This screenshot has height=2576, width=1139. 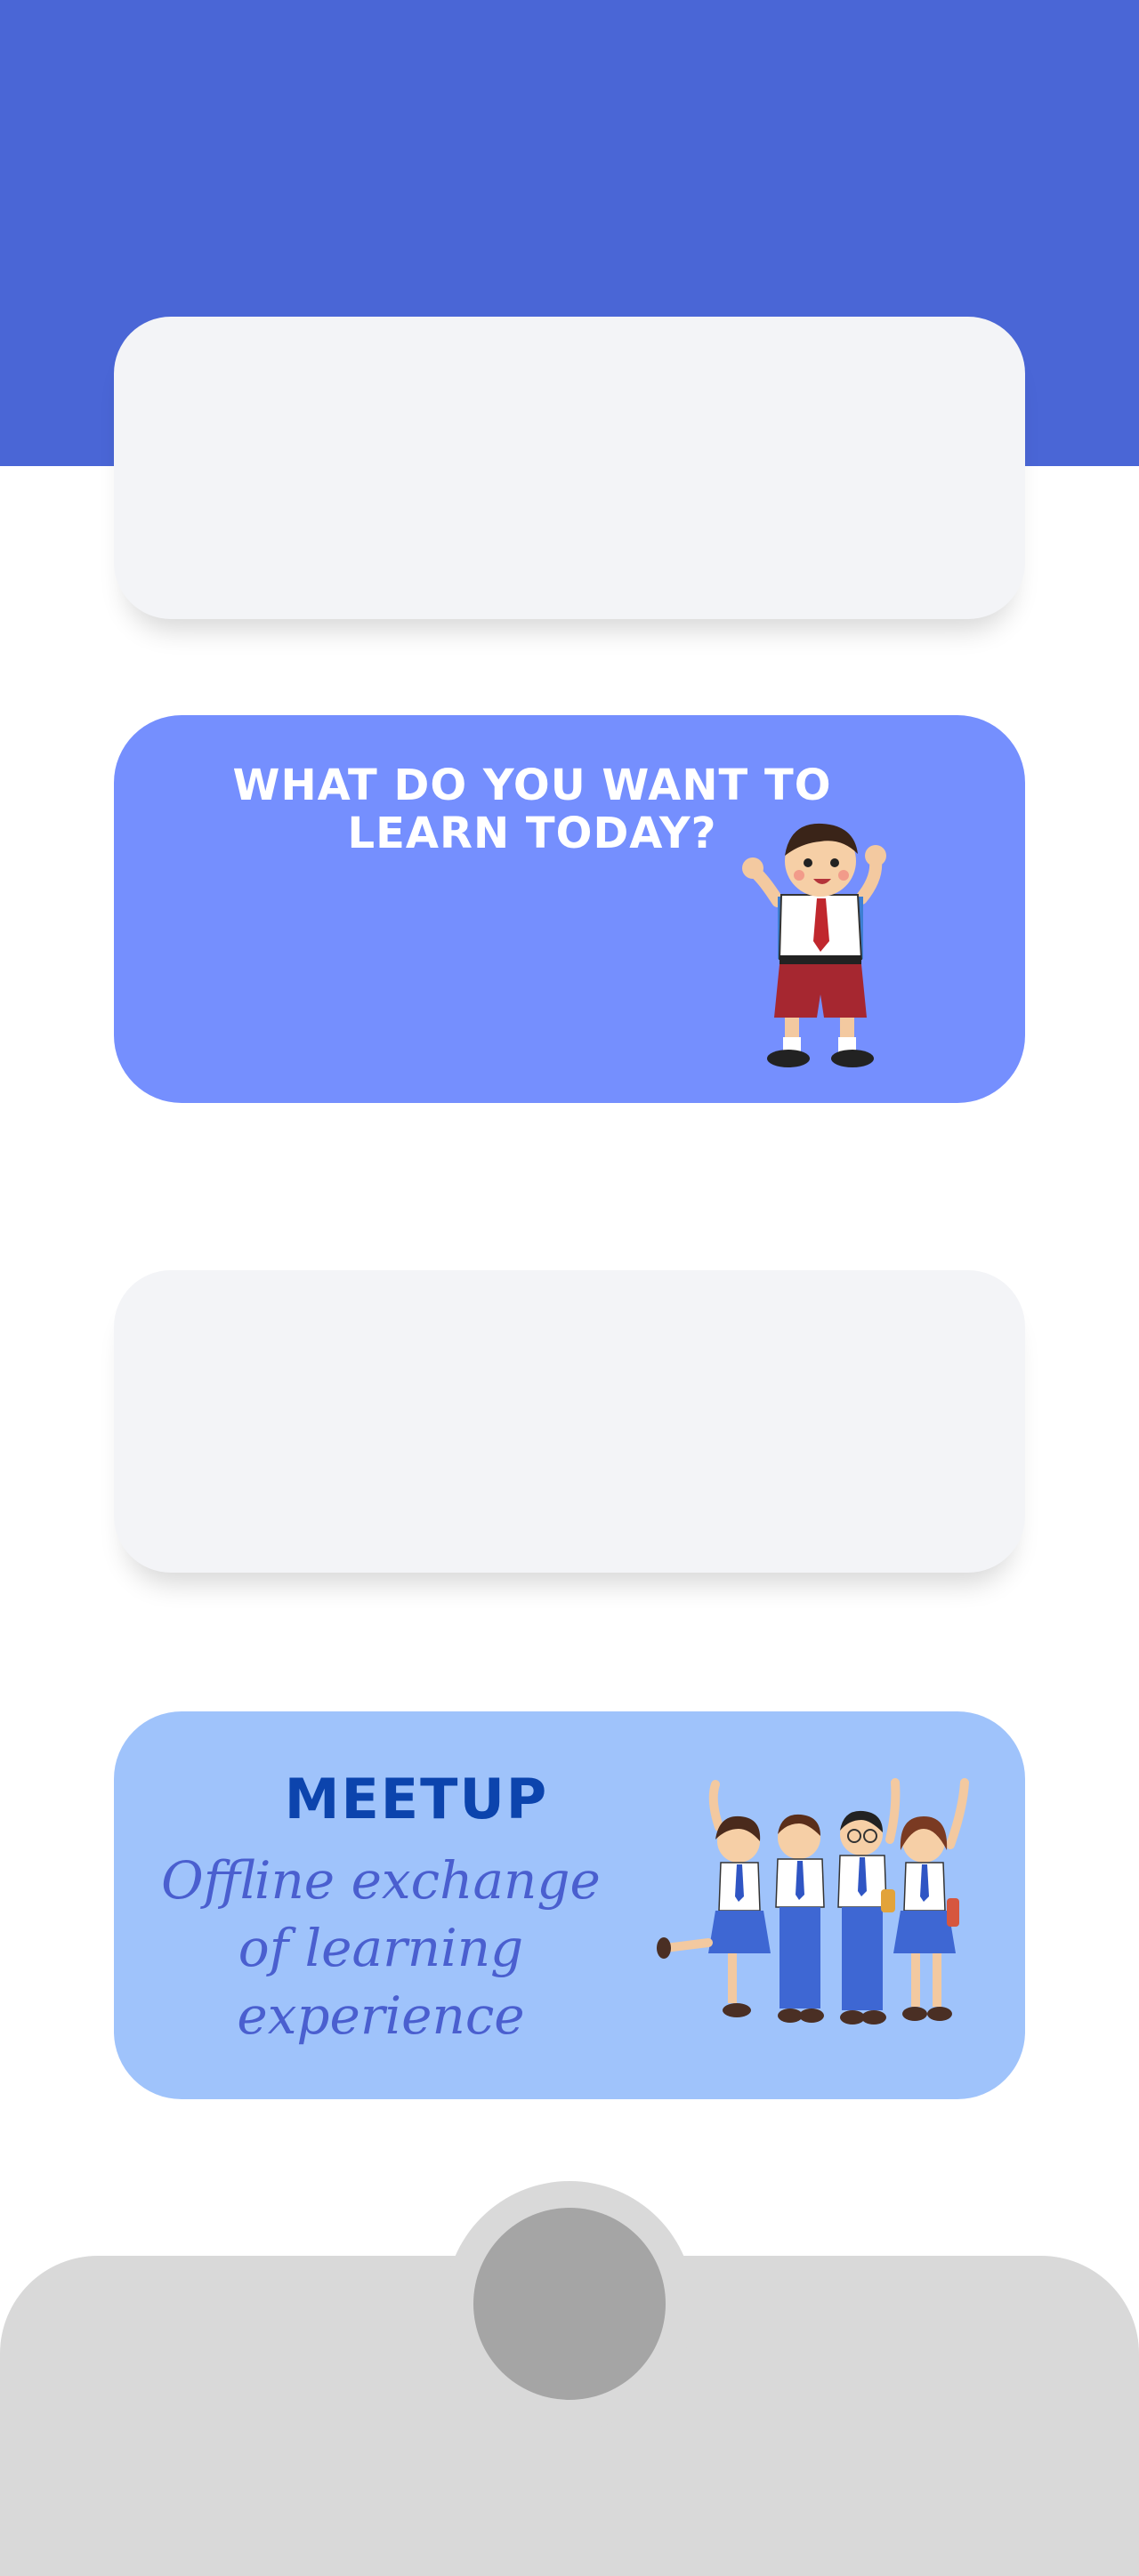 I want to click on meetup-card-title: MEETUP, so click(x=417, y=1799).